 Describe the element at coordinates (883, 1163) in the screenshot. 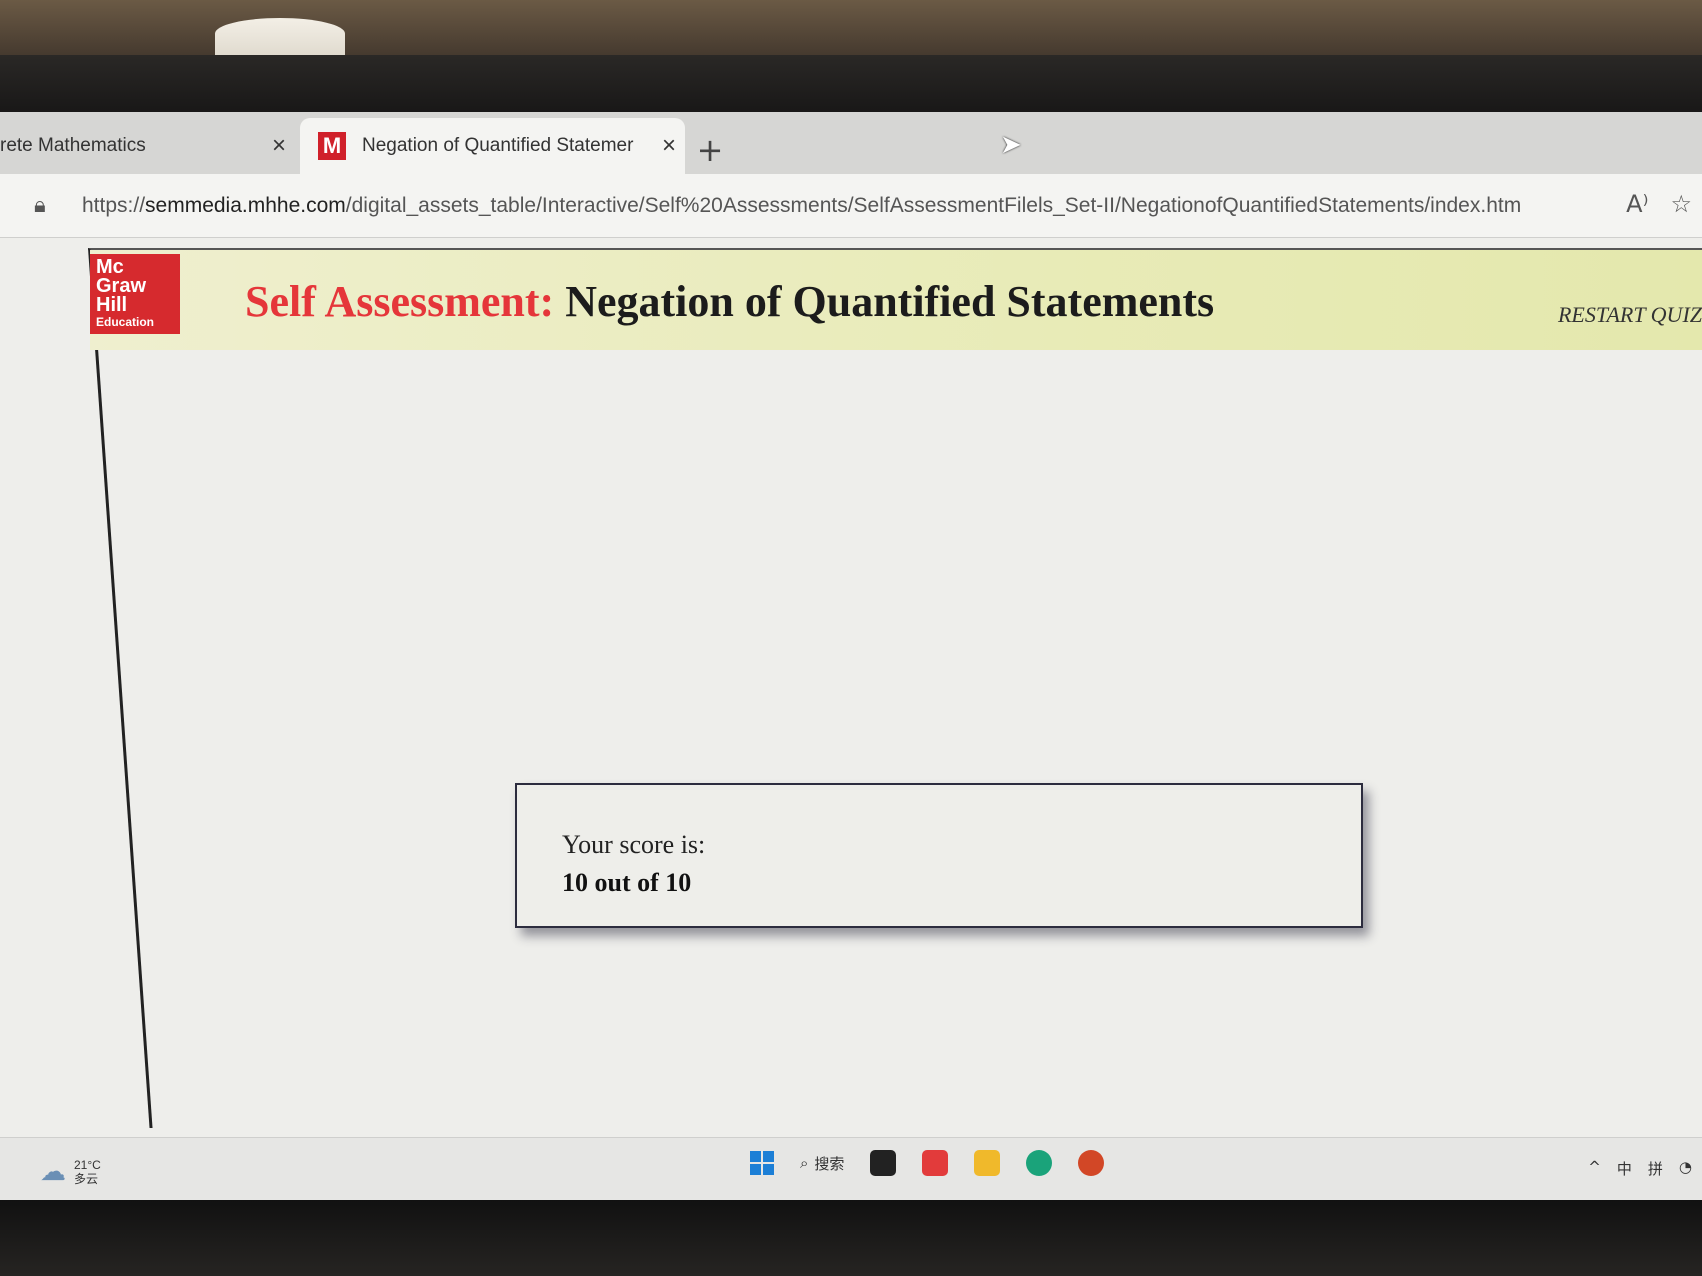

I see `task-view-icon` at that location.